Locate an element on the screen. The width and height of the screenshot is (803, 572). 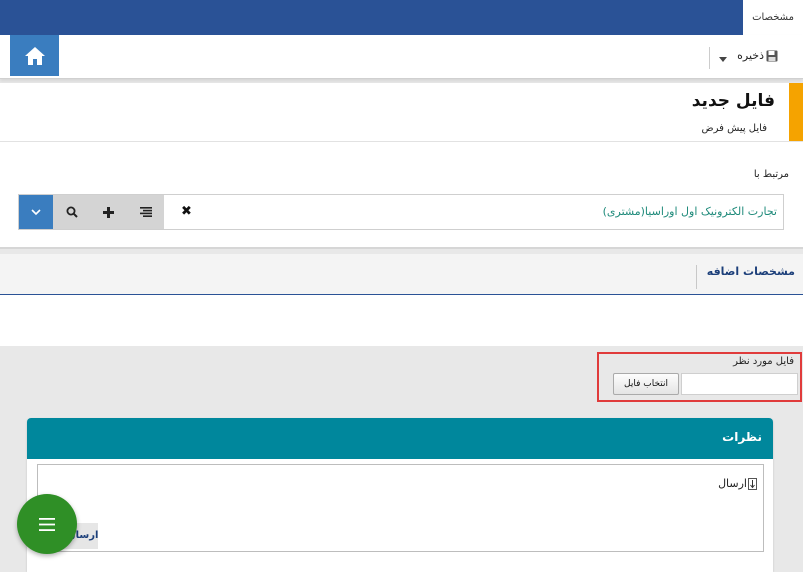
title-accent-bar is located at coordinates (796, 112).